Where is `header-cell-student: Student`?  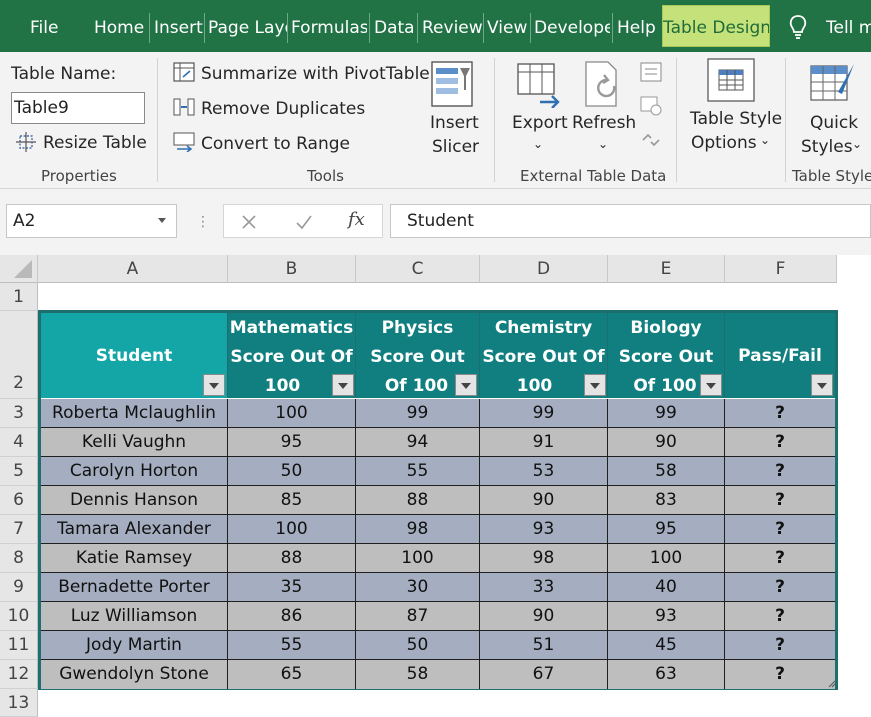
header-cell-student: Student is located at coordinates (134, 355).